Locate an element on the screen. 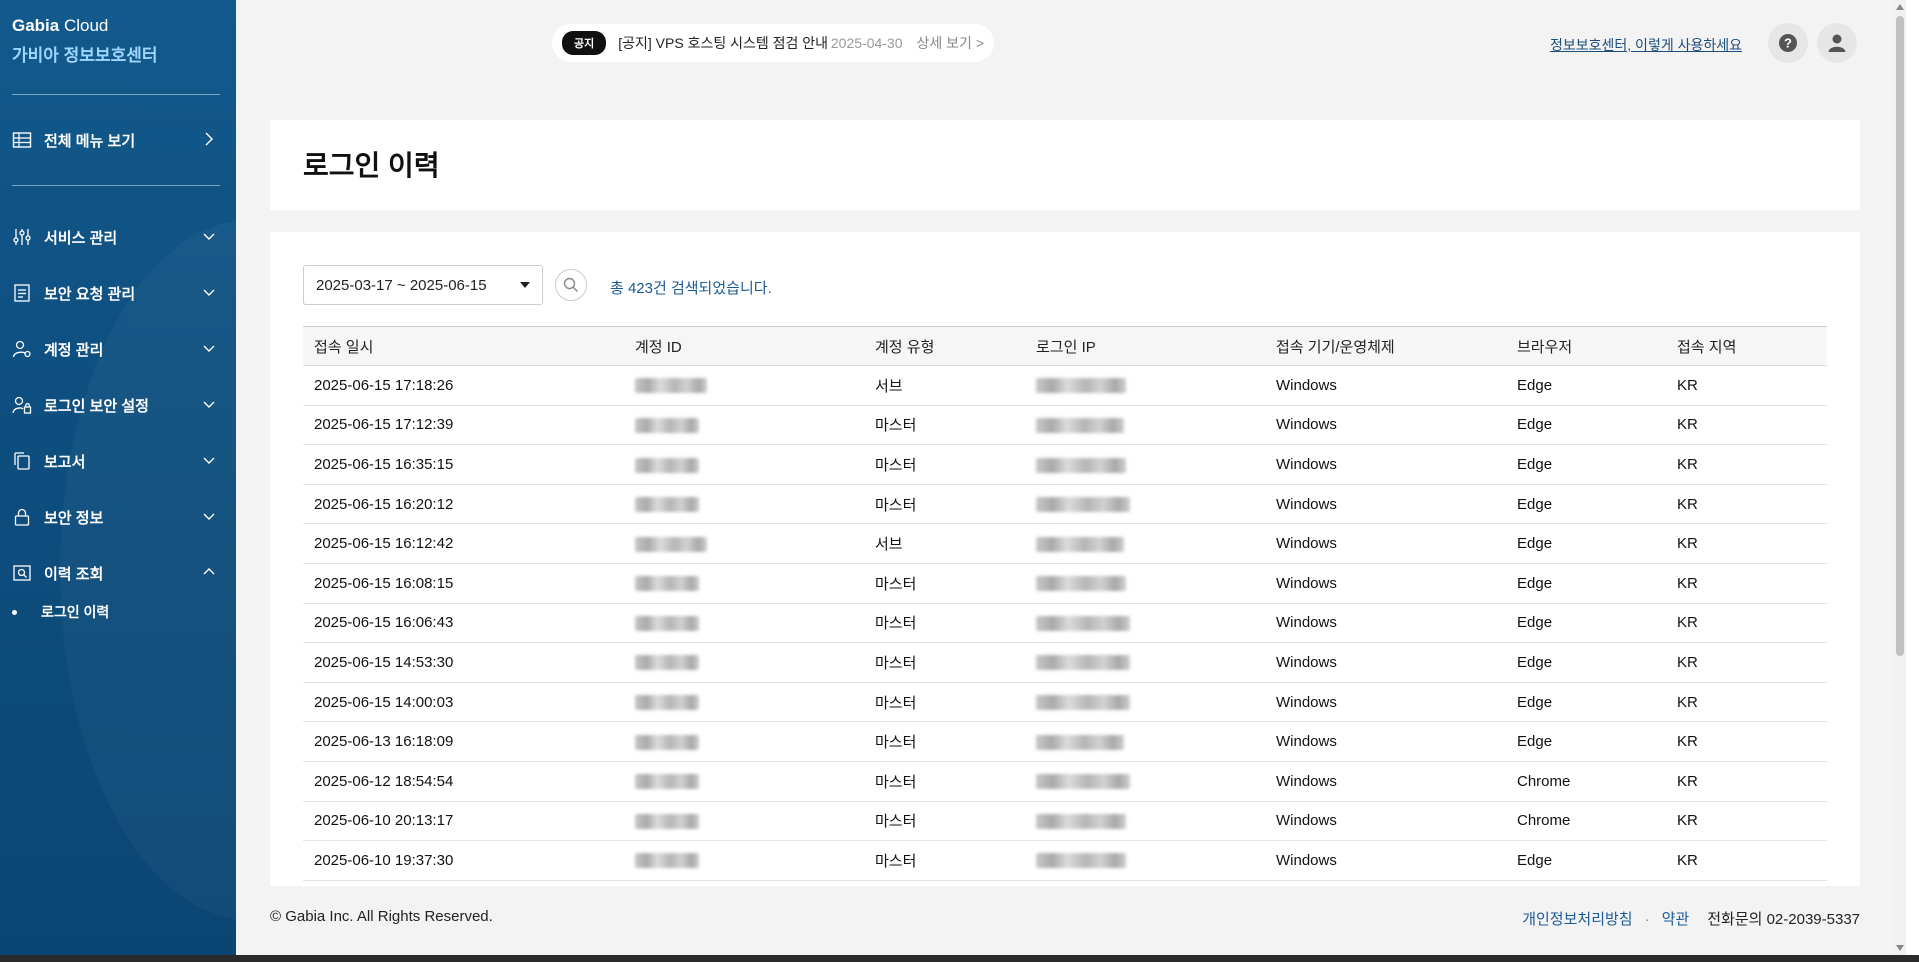 The image size is (1919, 962). notice-more-link: 상세 보기 > is located at coordinates (950, 43).